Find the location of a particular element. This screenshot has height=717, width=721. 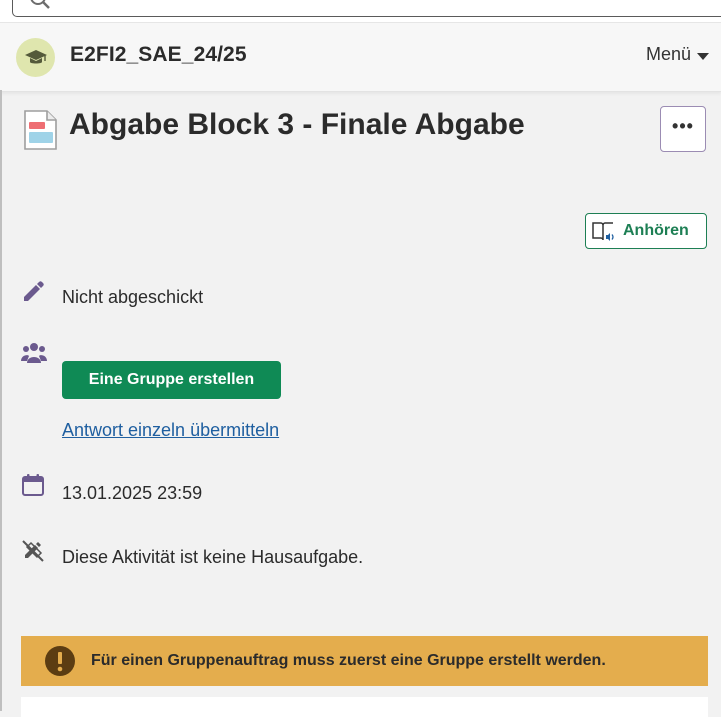

page-title: Abgabe Block 3 - Finale Abgabe is located at coordinates (297, 124).